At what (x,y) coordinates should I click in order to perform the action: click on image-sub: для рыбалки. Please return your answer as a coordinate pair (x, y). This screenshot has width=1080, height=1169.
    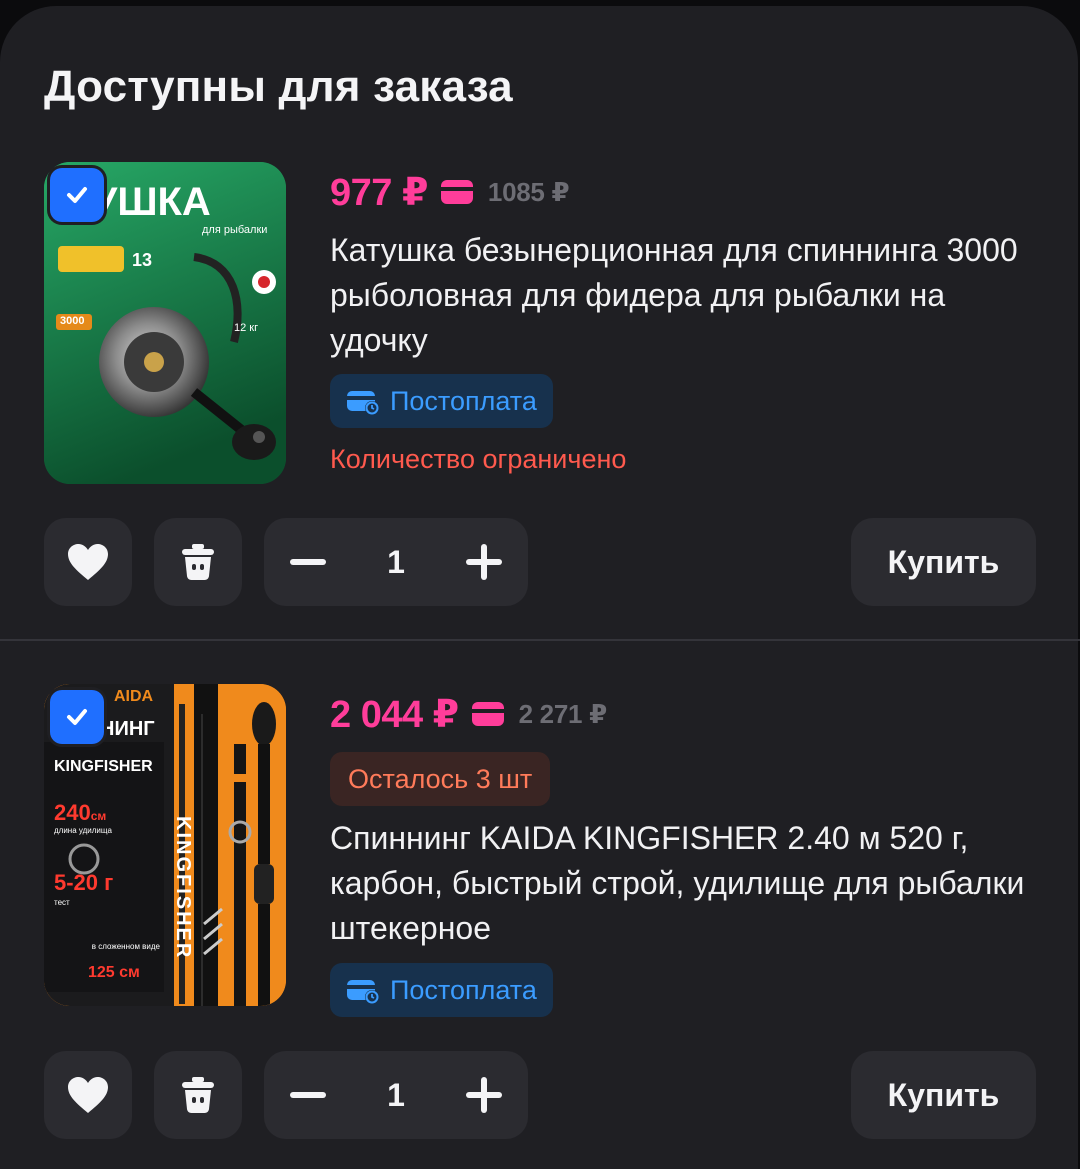
    Looking at the image, I should click on (235, 230).